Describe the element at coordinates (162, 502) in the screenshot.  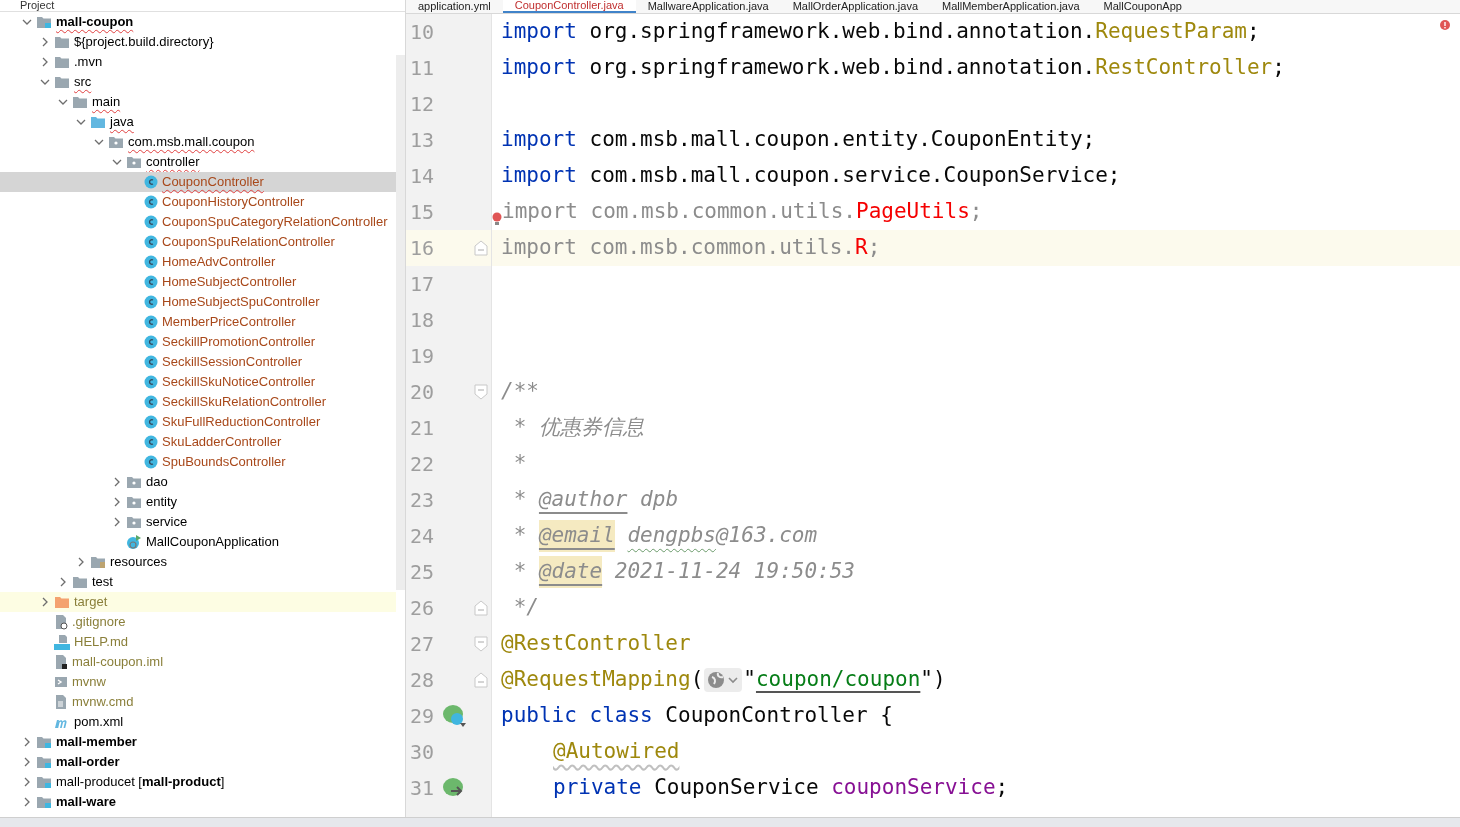
I see `tree-item-label: entity` at that location.